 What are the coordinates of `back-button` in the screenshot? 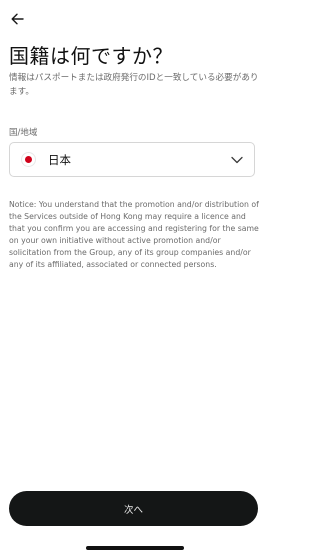 It's located at (17, 19).